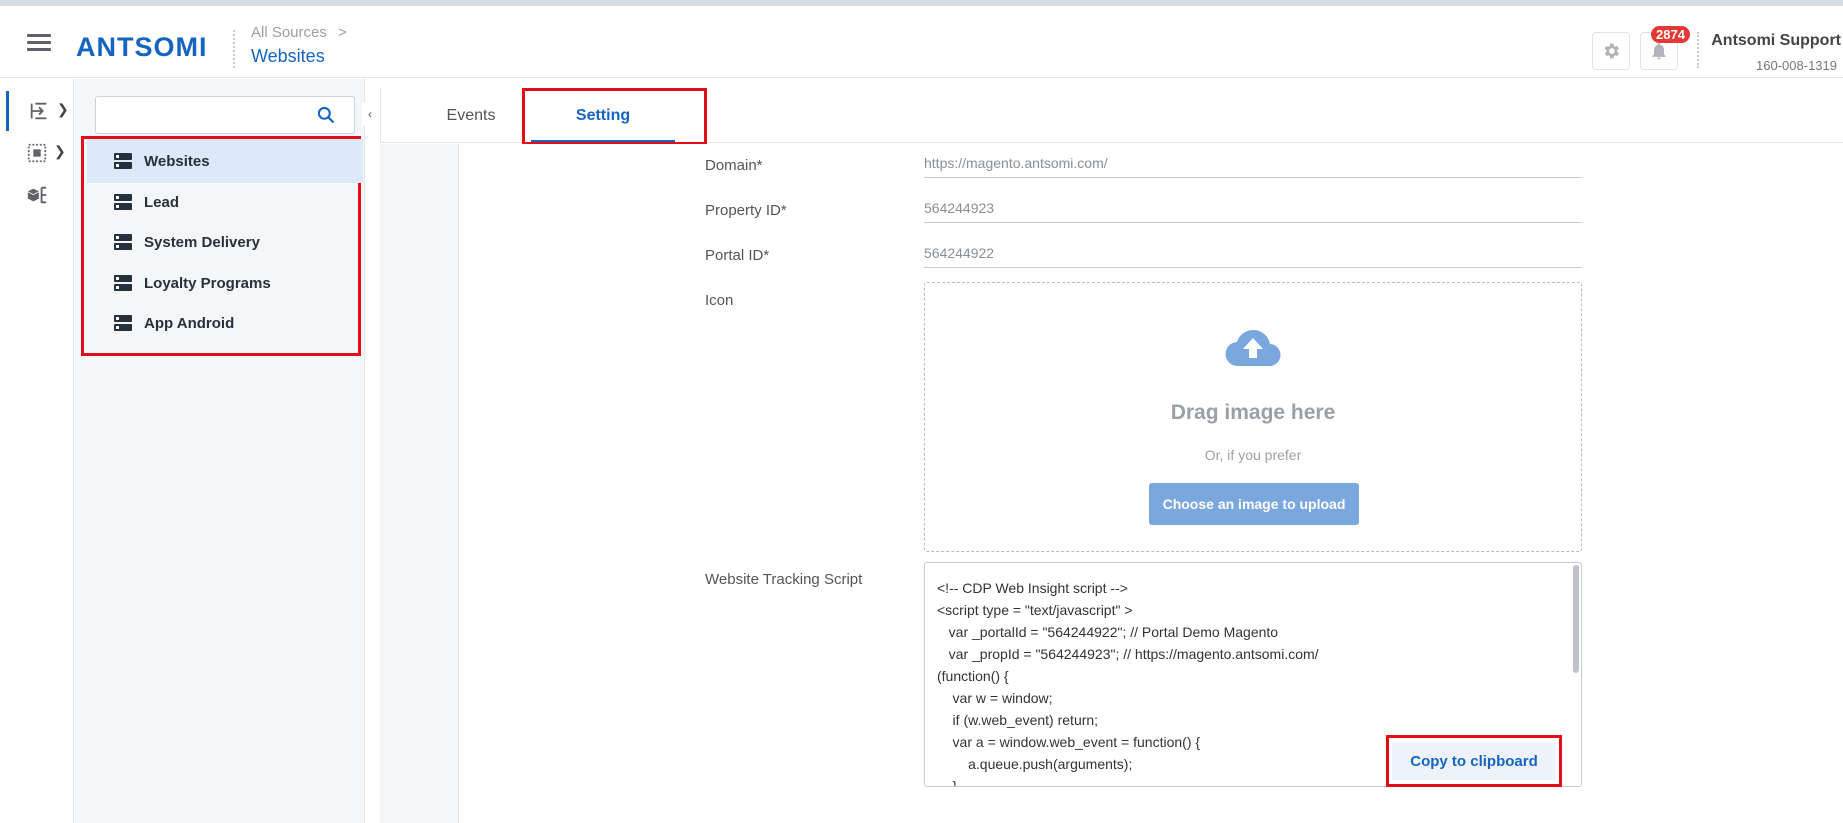 The width and height of the screenshot is (1843, 823). I want to click on rail-item-data-groups: ❯, so click(37, 153).